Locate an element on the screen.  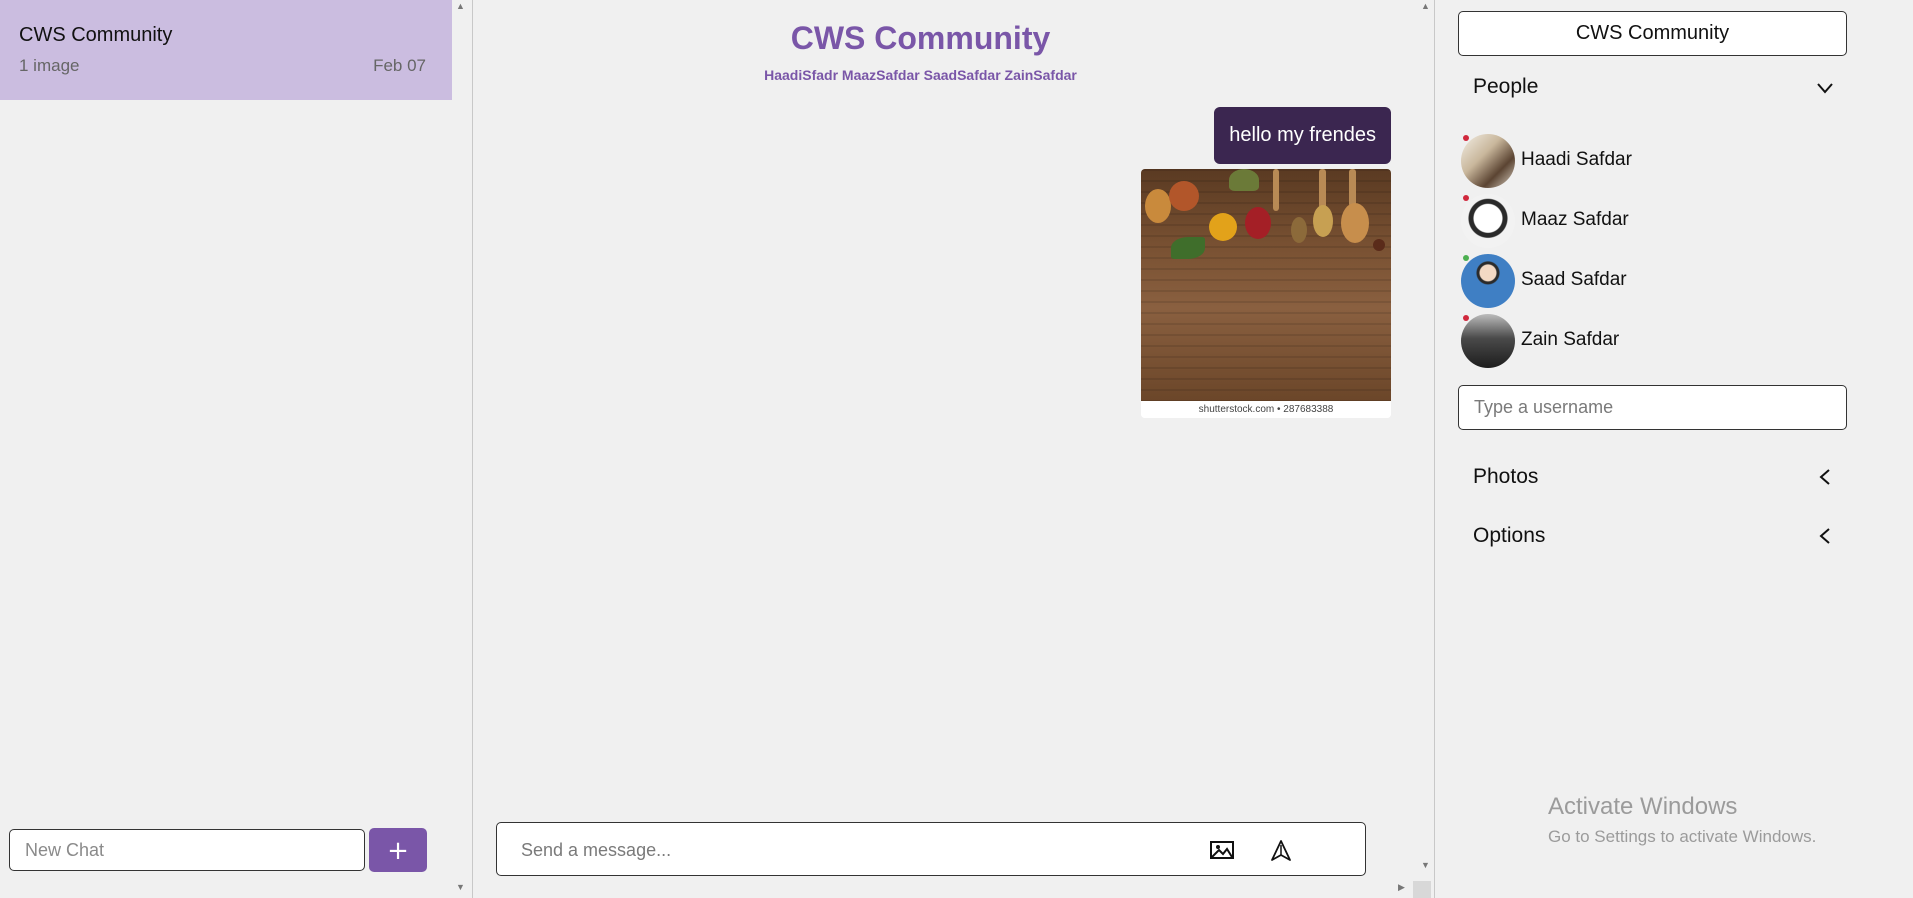
activate-windows-title: Activate Windows is located at coordinates (1643, 806).